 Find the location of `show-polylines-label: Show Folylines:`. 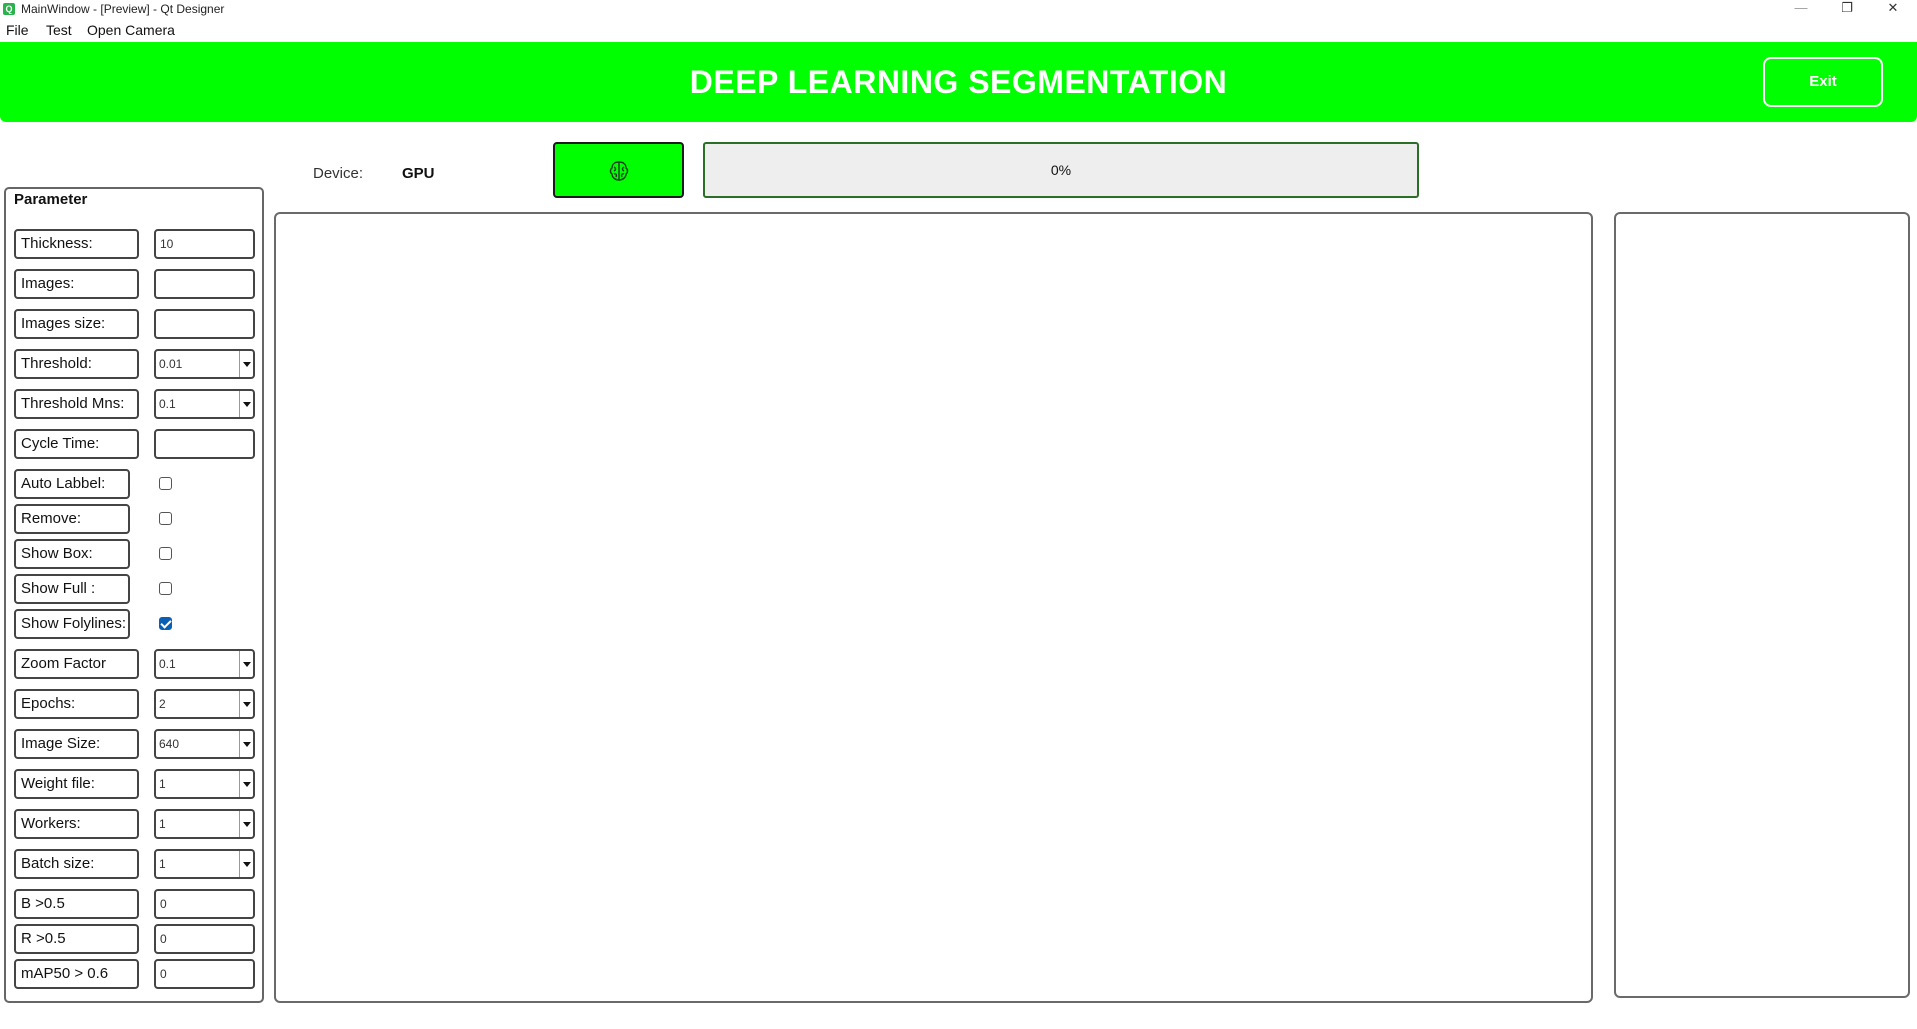

show-polylines-label: Show Folylines: is located at coordinates (72, 624).